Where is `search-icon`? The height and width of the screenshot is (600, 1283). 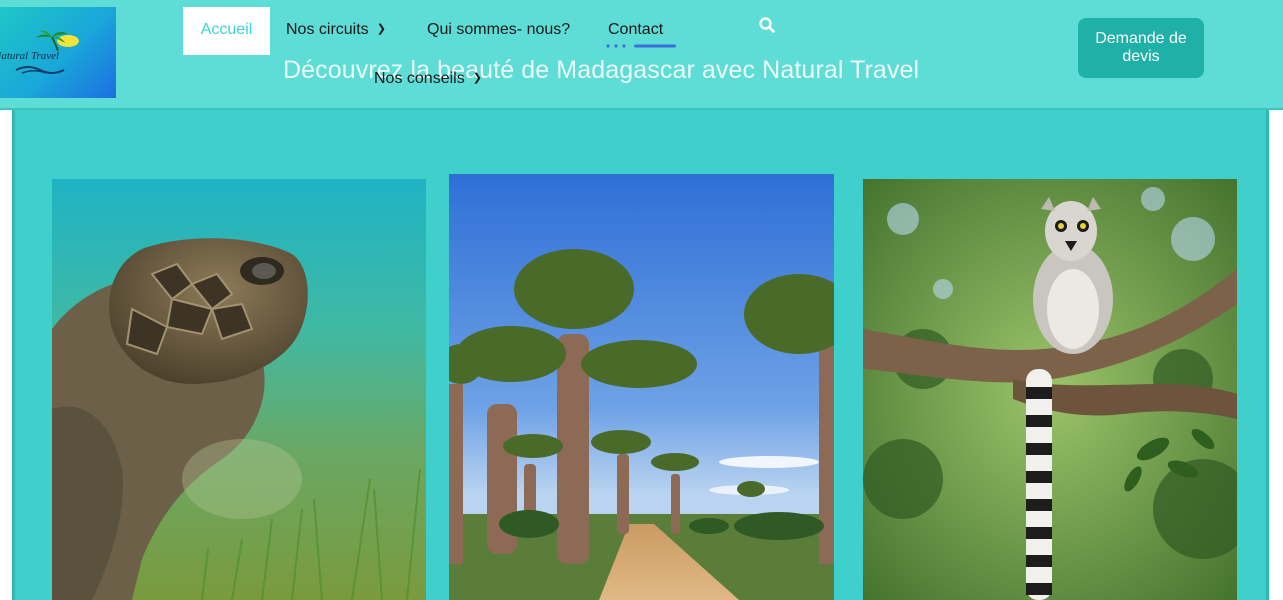
search-icon is located at coordinates (767, 25).